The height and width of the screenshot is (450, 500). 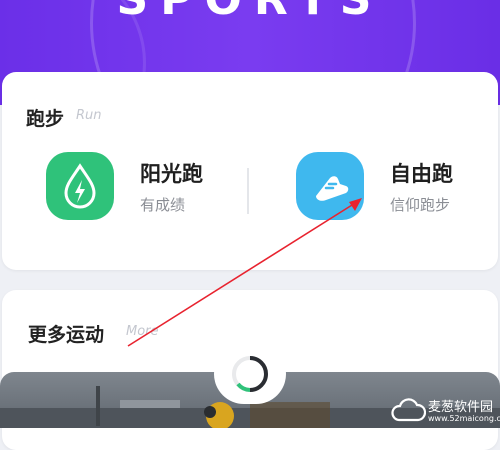 I want to click on running-section-subtitle: Run, so click(x=89, y=115).